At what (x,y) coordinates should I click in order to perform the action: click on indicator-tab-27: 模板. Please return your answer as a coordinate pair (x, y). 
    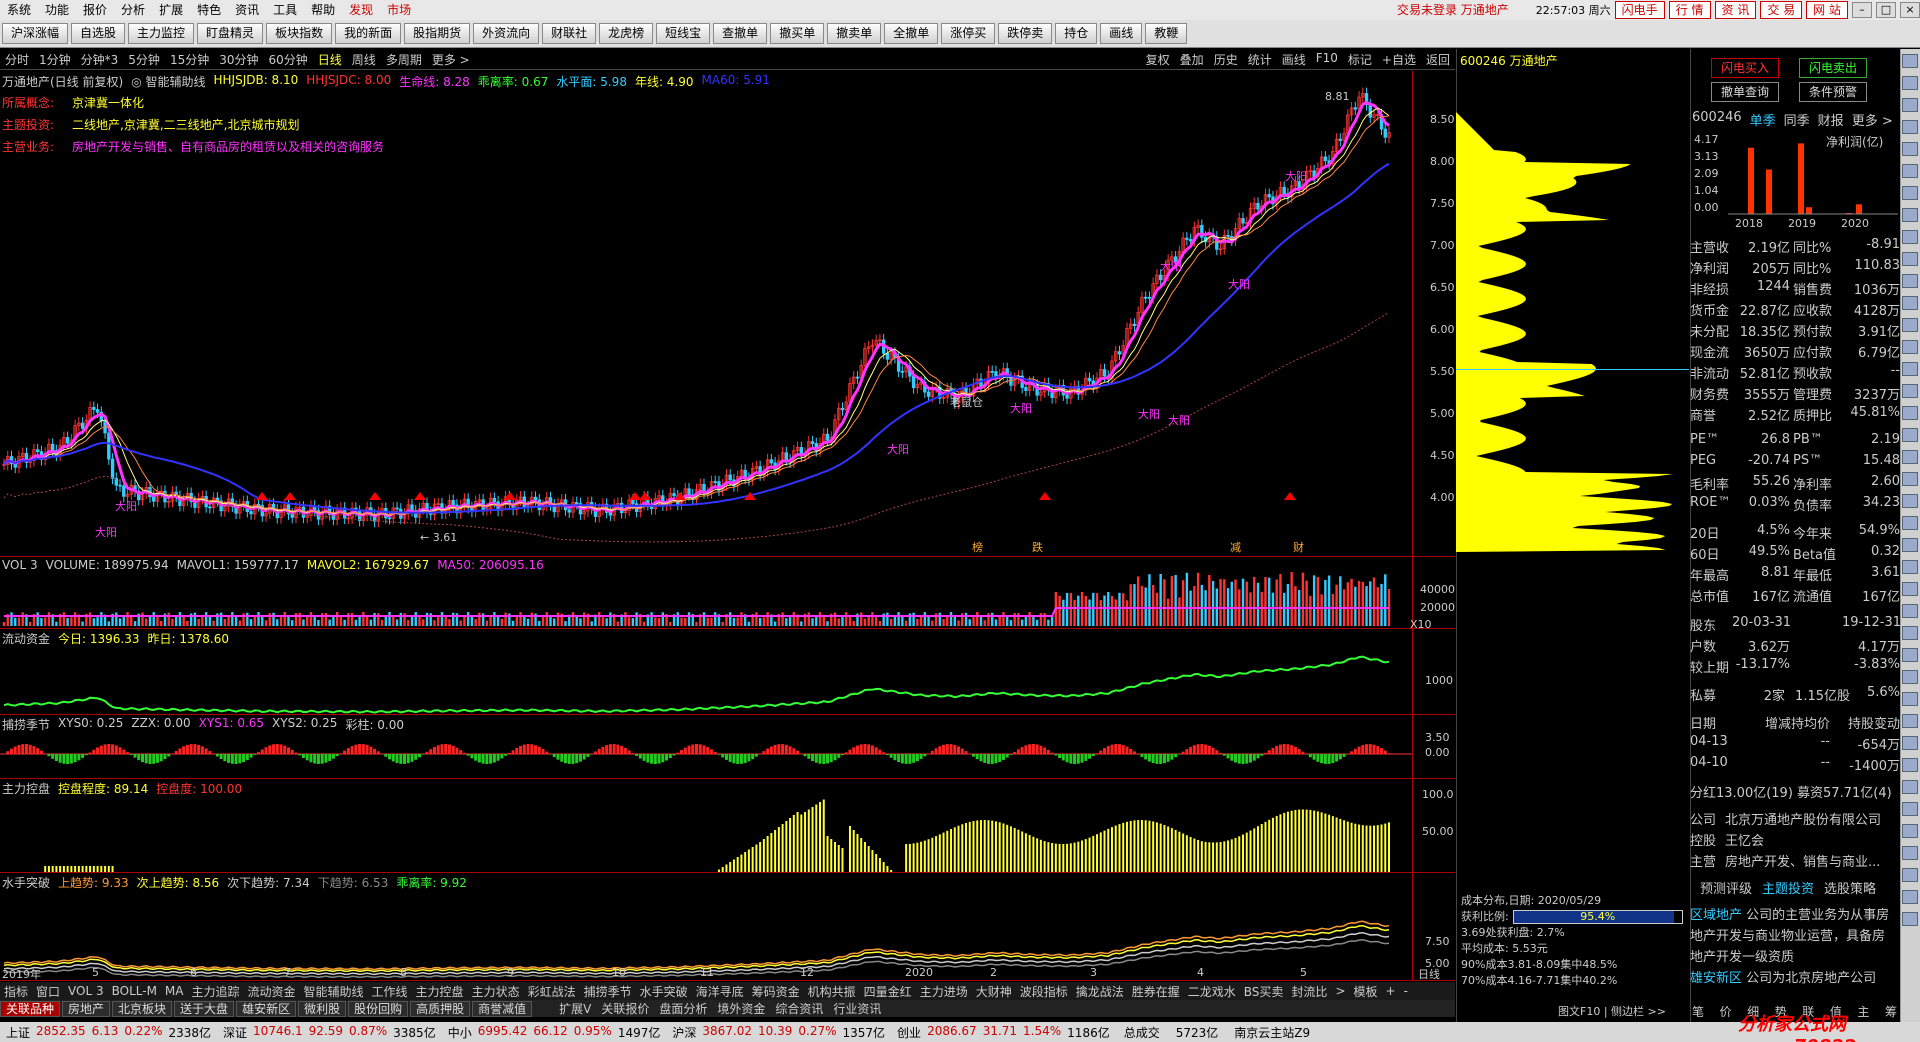
    Looking at the image, I should click on (1366, 991).